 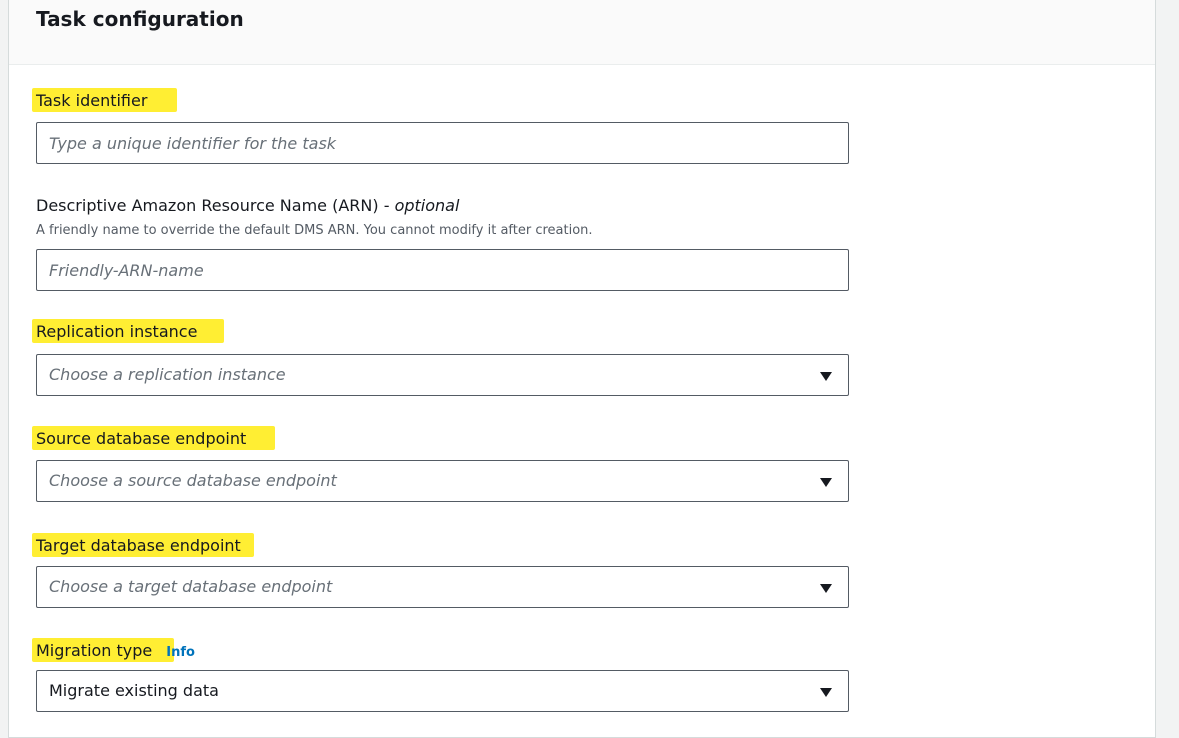 What do you see at coordinates (191, 586) in the screenshot?
I see `target-endpoint-value: Choose a target database endpoint` at bounding box center [191, 586].